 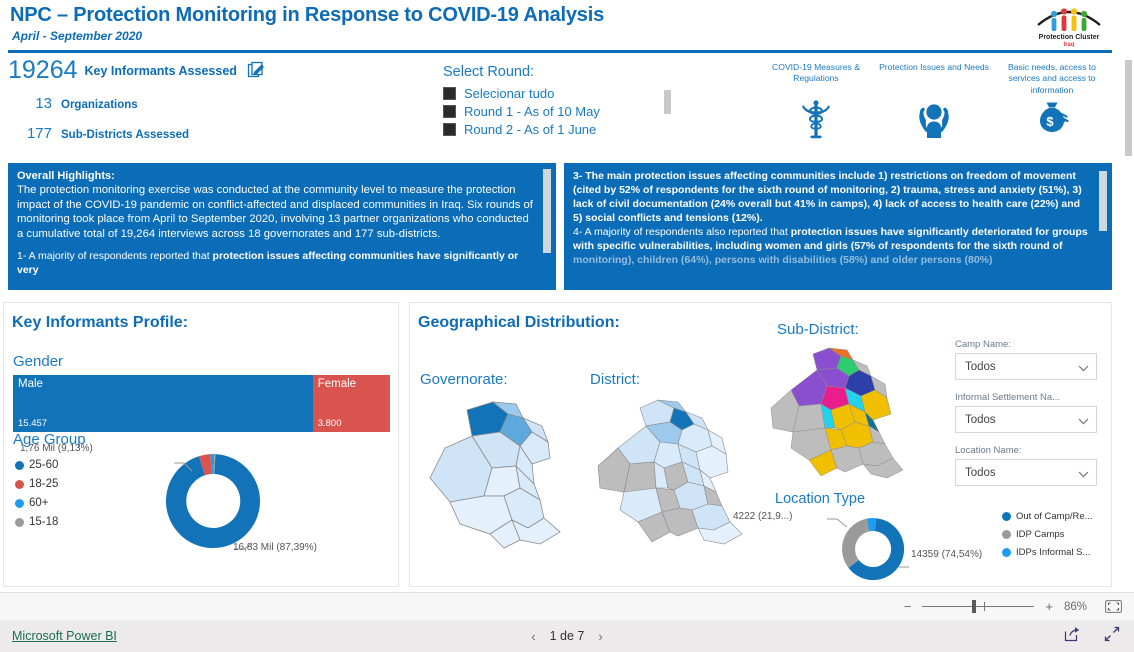 I want to click on filter-location-name: Location Name: Todos, so click(x=1026, y=465).